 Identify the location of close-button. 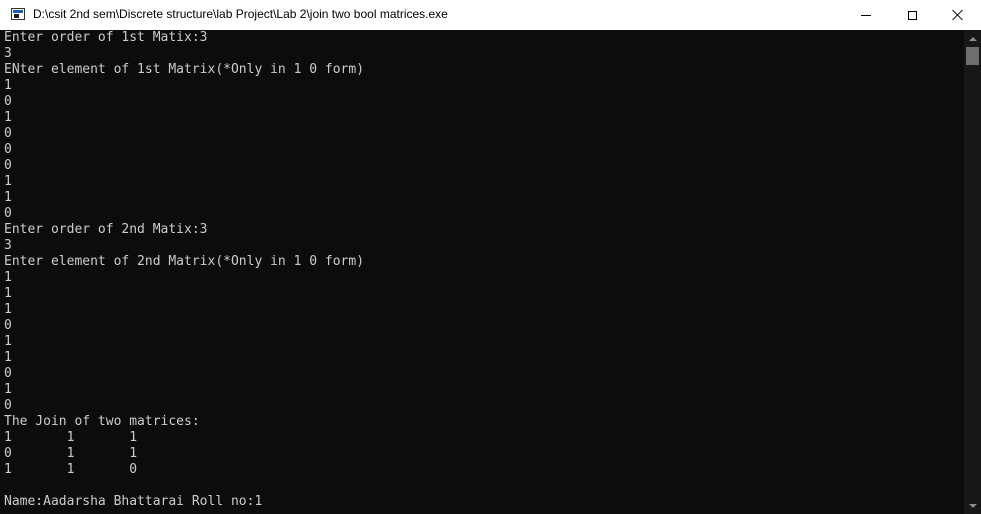
(958, 15).